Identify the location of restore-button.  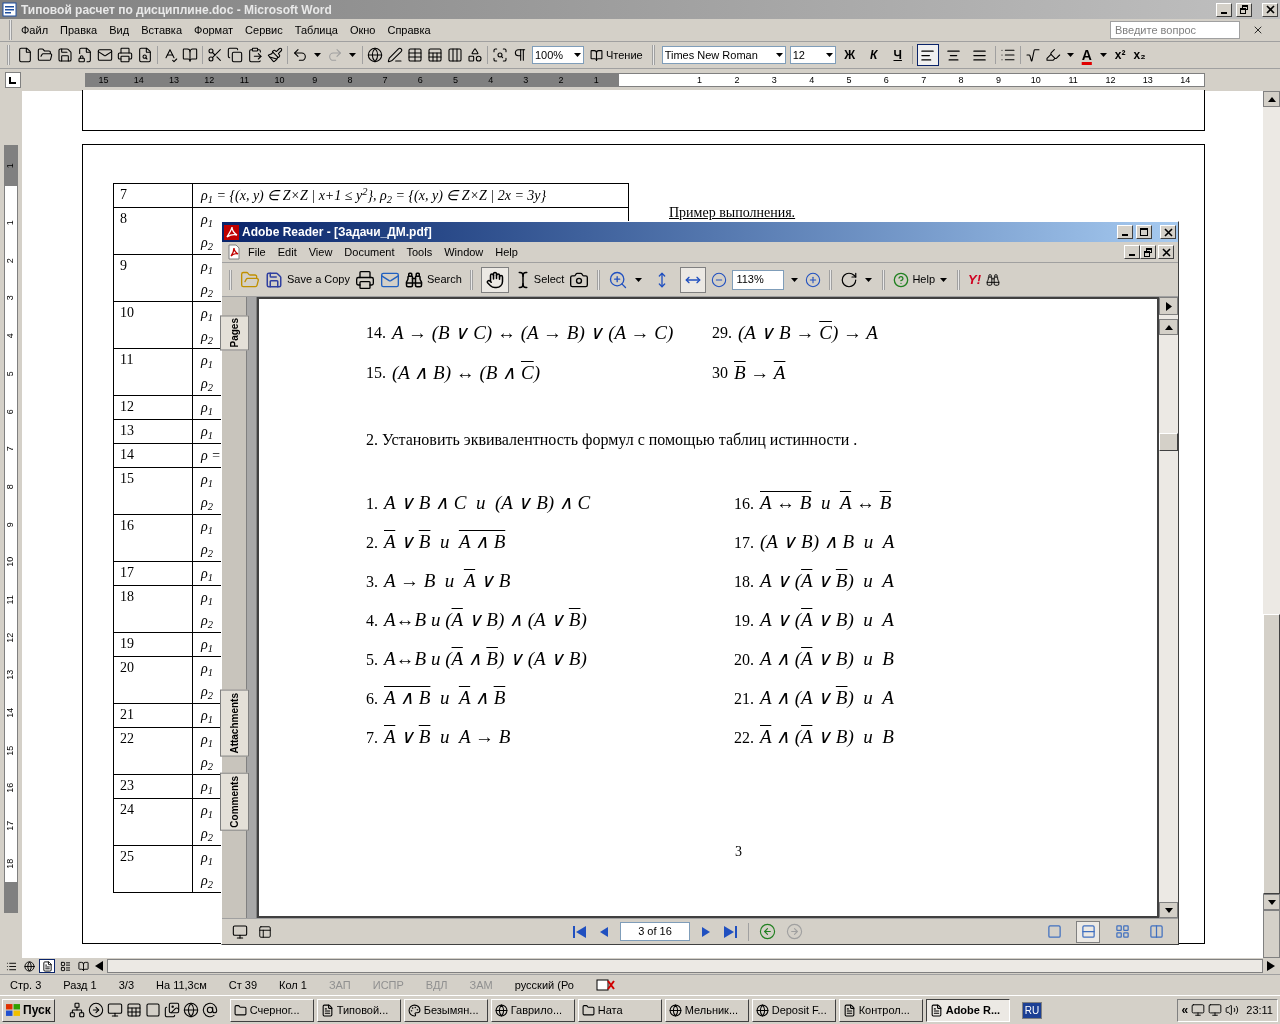
(1244, 9).